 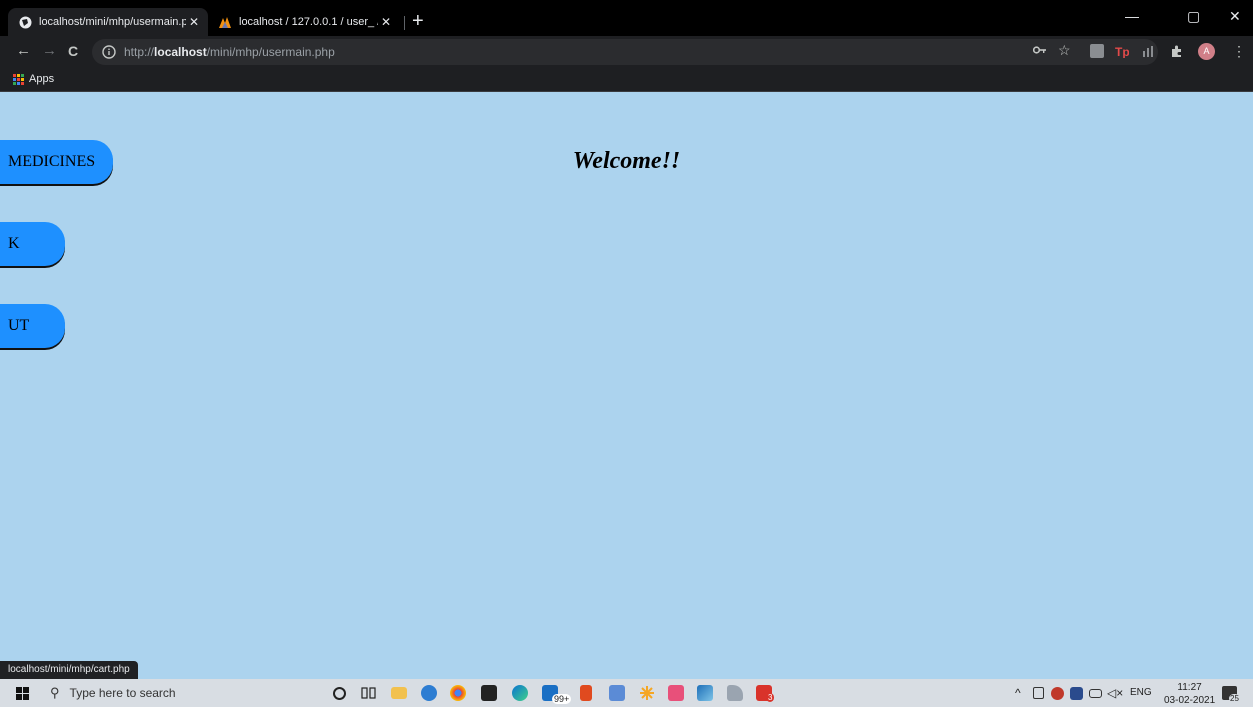 I want to click on photos-icon, so click(x=705, y=693).